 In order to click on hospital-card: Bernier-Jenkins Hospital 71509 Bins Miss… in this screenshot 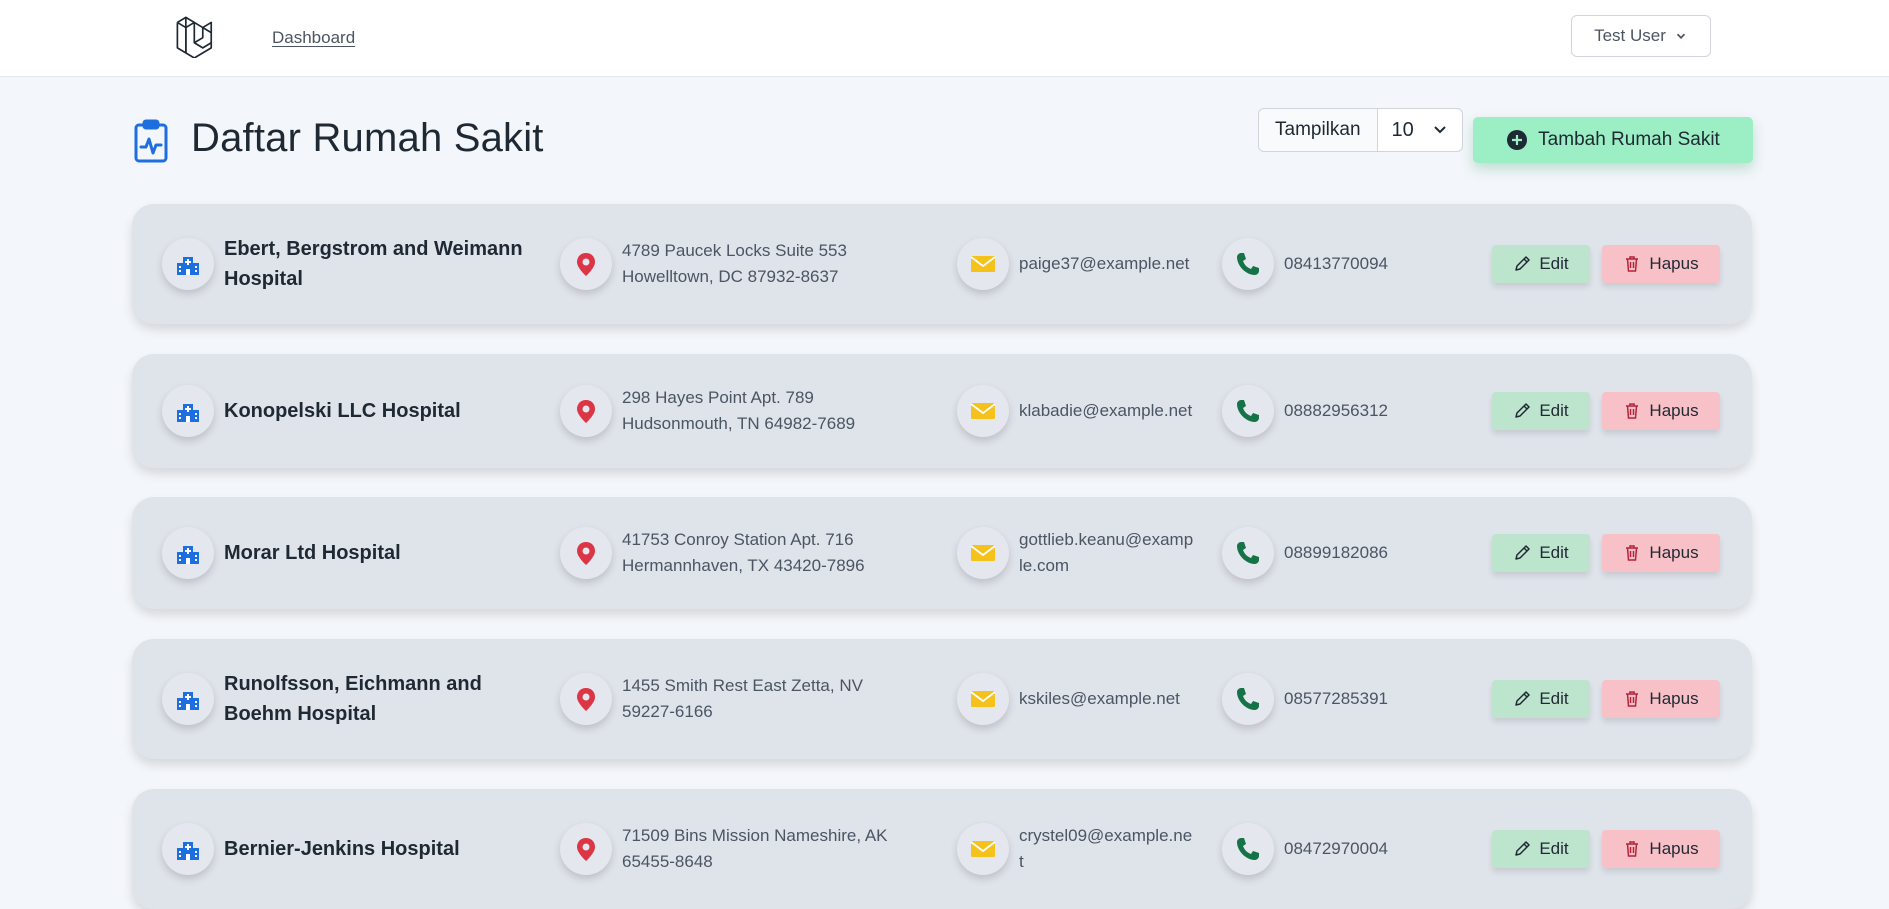, I will do `click(942, 849)`.